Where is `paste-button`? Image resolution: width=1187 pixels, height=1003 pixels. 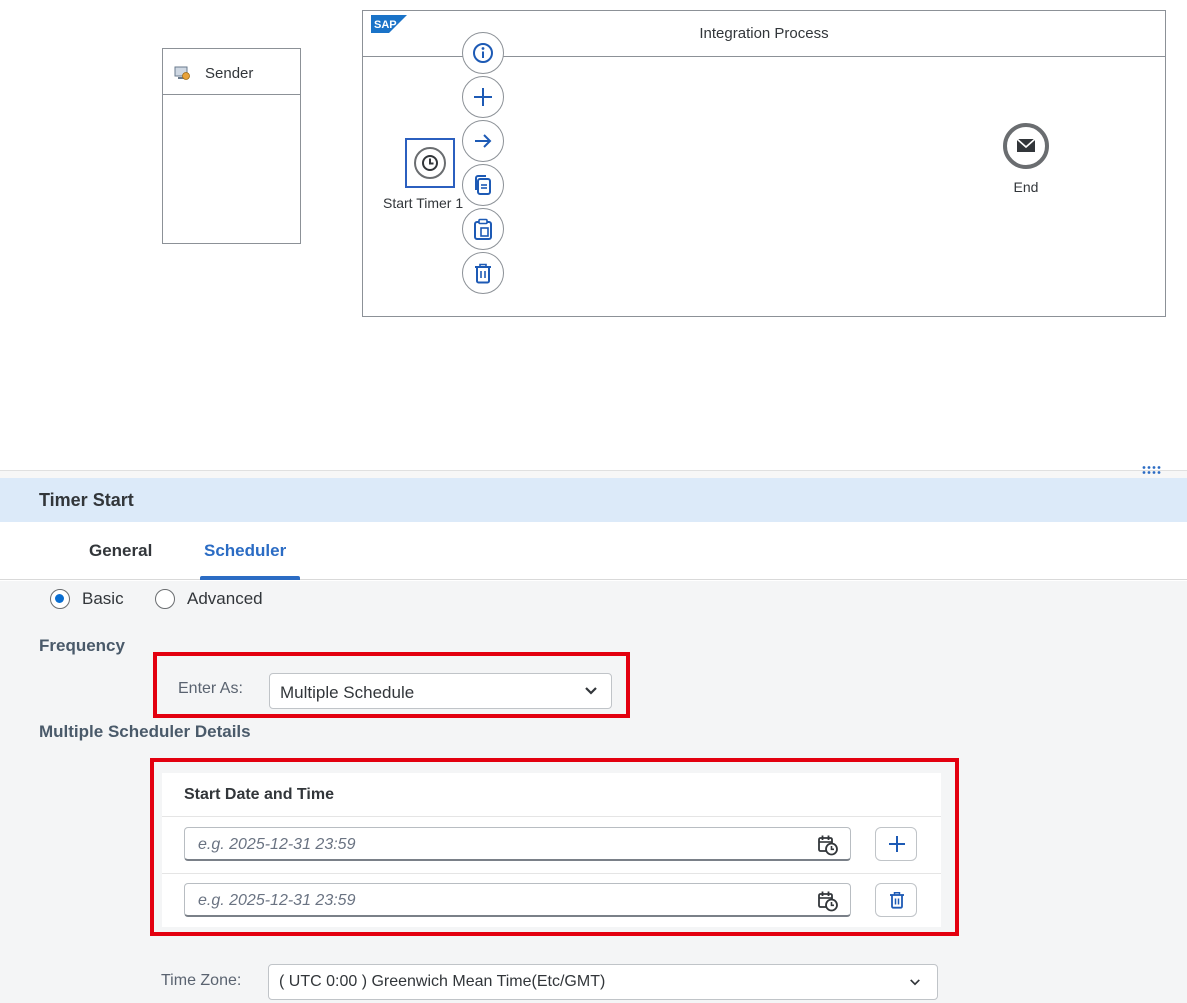
paste-button is located at coordinates (483, 229).